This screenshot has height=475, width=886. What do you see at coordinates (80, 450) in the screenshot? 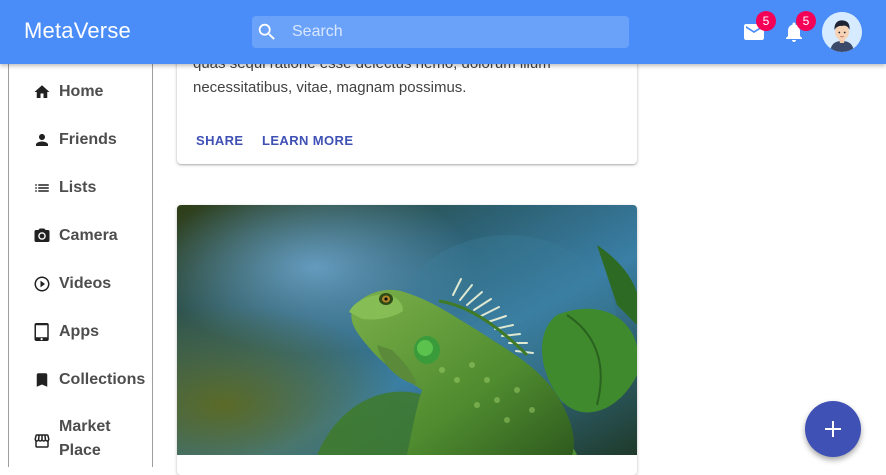
I see `sidebar-item-label-continued: Place` at bounding box center [80, 450].